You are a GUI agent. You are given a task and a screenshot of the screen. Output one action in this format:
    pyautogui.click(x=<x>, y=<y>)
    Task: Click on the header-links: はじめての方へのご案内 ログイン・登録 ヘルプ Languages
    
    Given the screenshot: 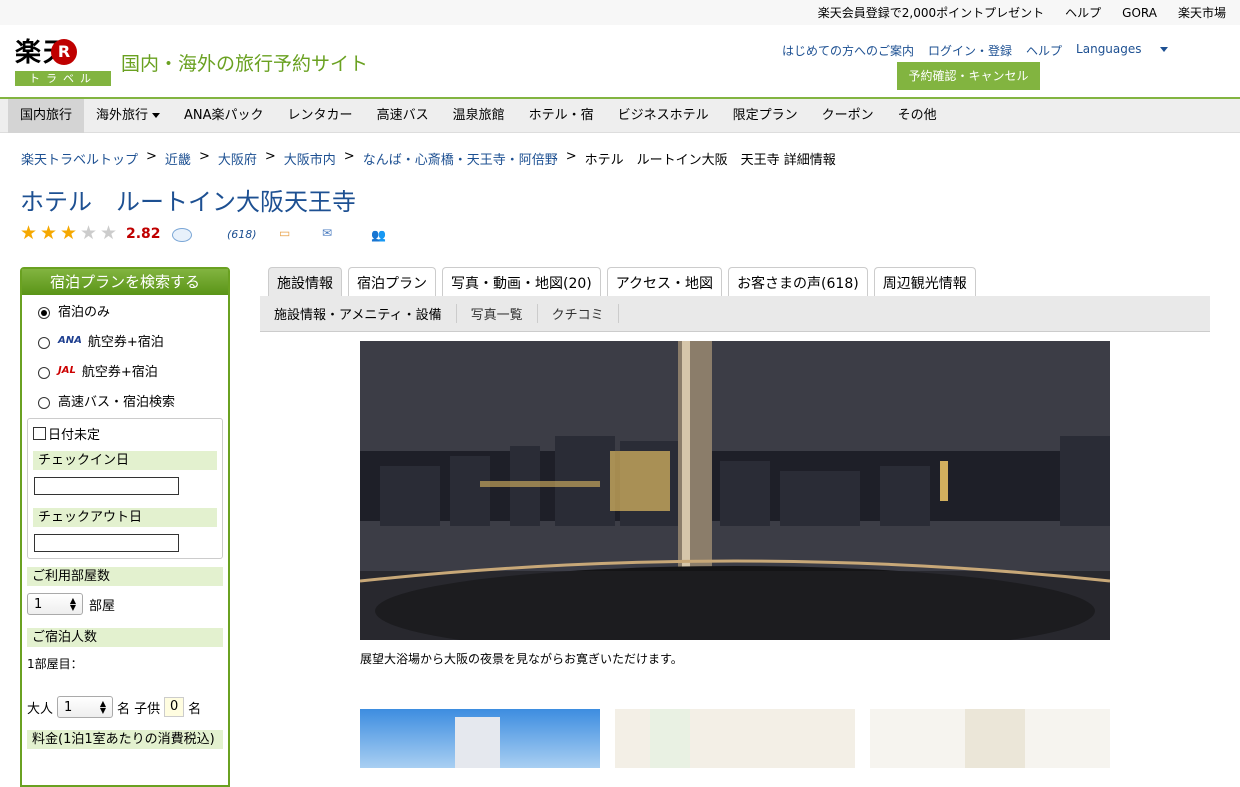 What is the action you would take?
    pyautogui.click(x=982, y=50)
    